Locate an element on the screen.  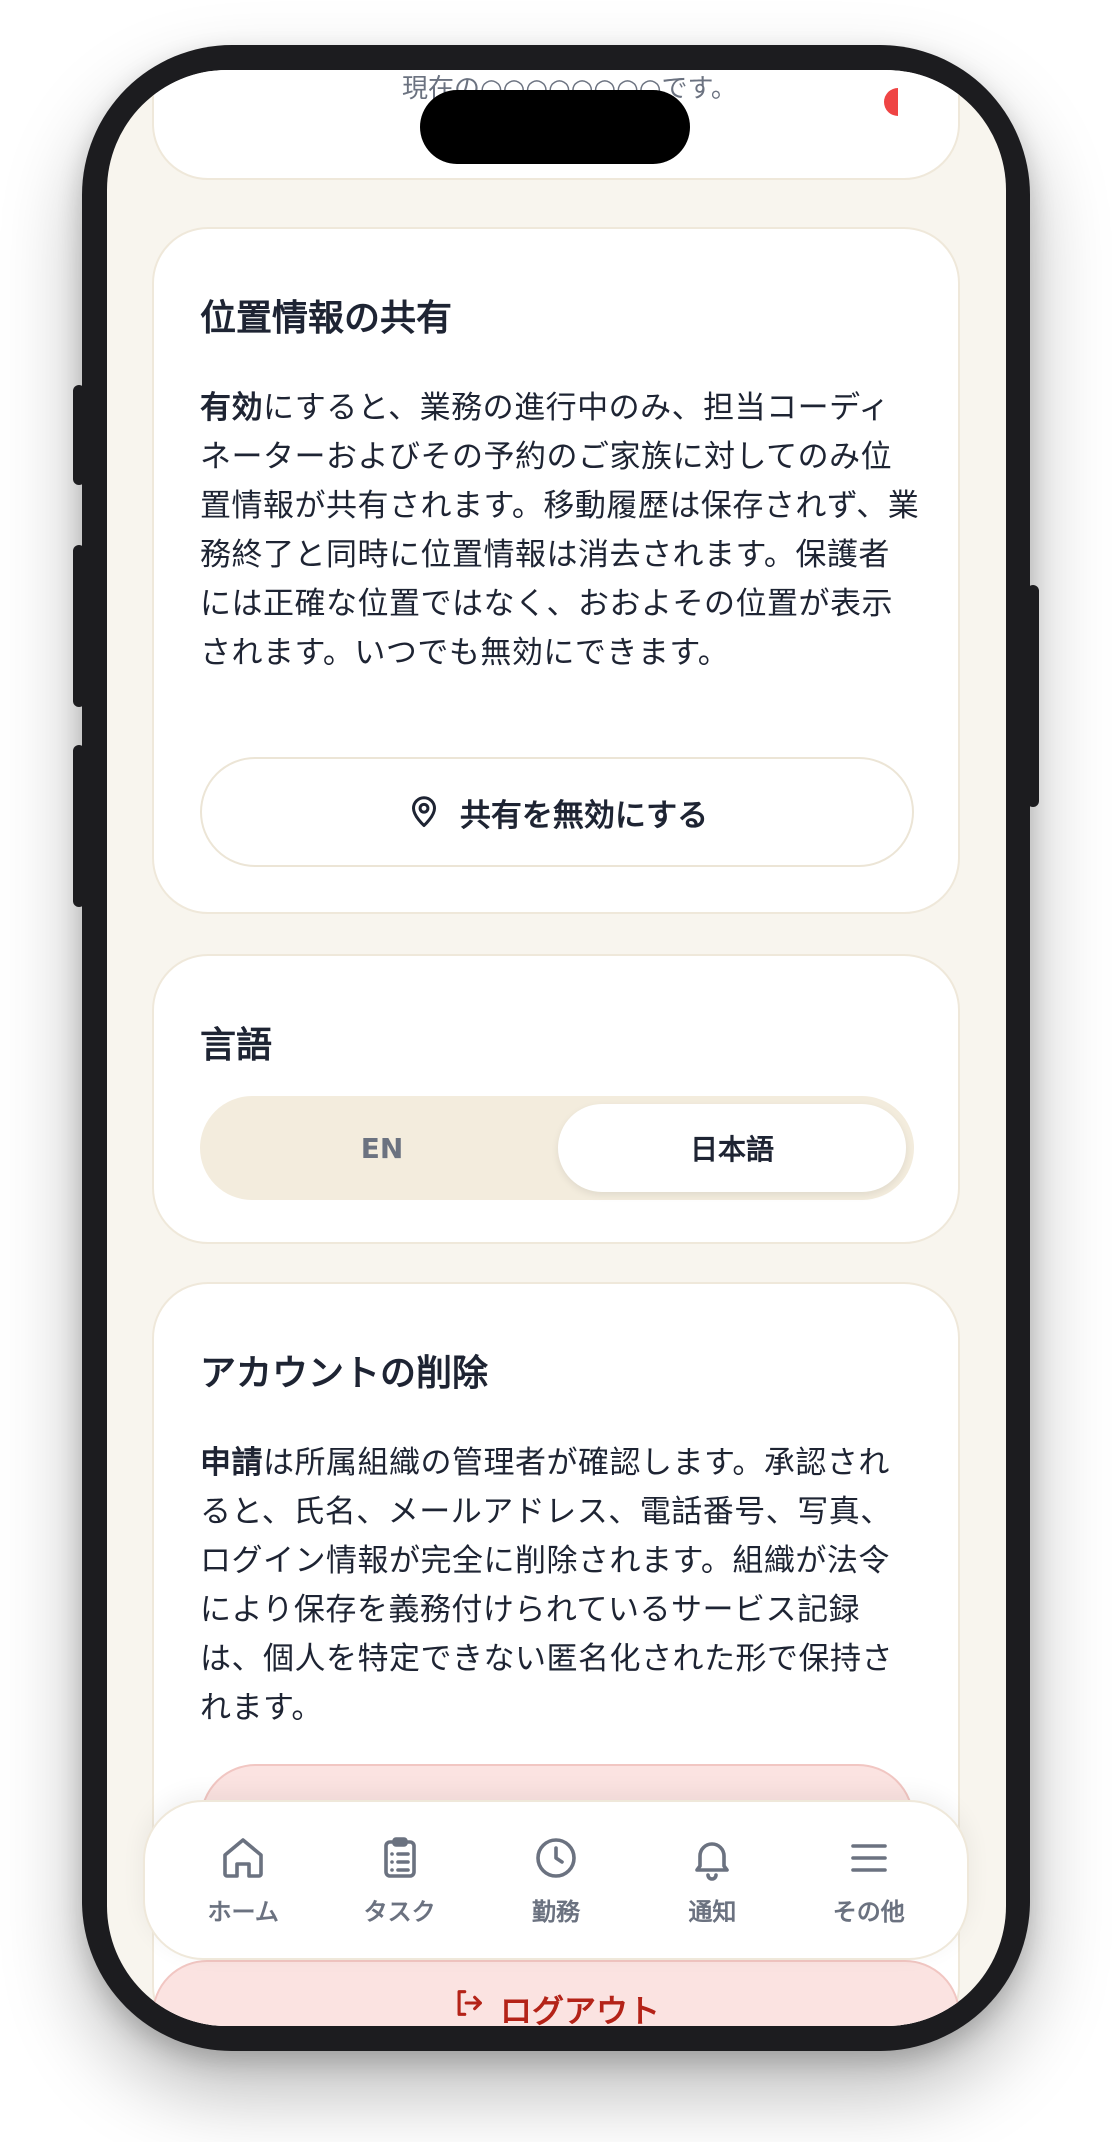
nav-item-shift: 勤務 is located at coordinates (556, 1880).